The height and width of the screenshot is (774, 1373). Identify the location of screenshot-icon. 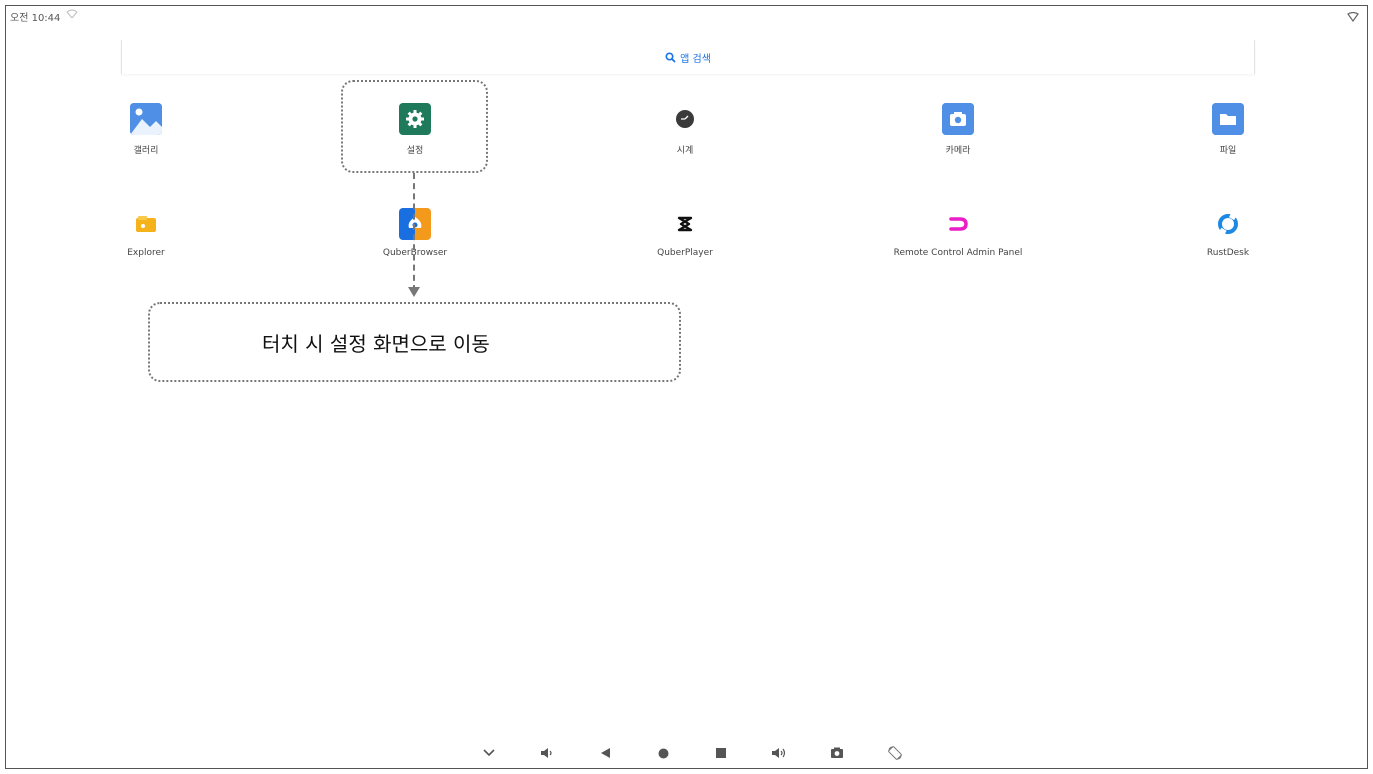
(837, 753).